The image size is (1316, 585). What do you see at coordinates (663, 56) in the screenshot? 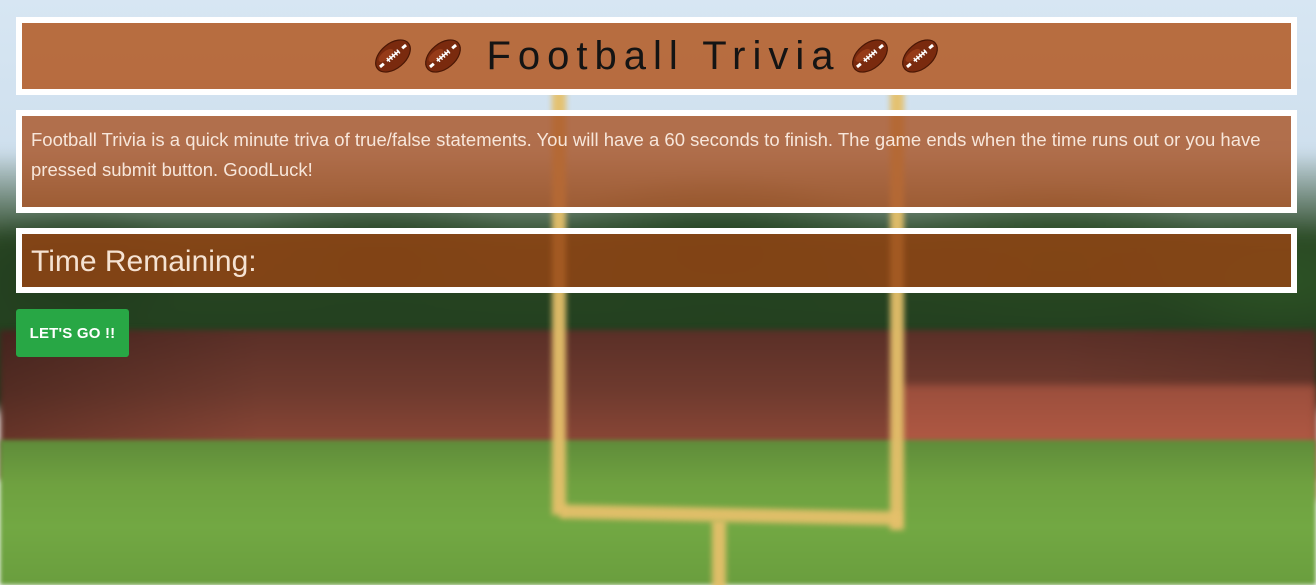
I see `page-title: Football Trivia` at bounding box center [663, 56].